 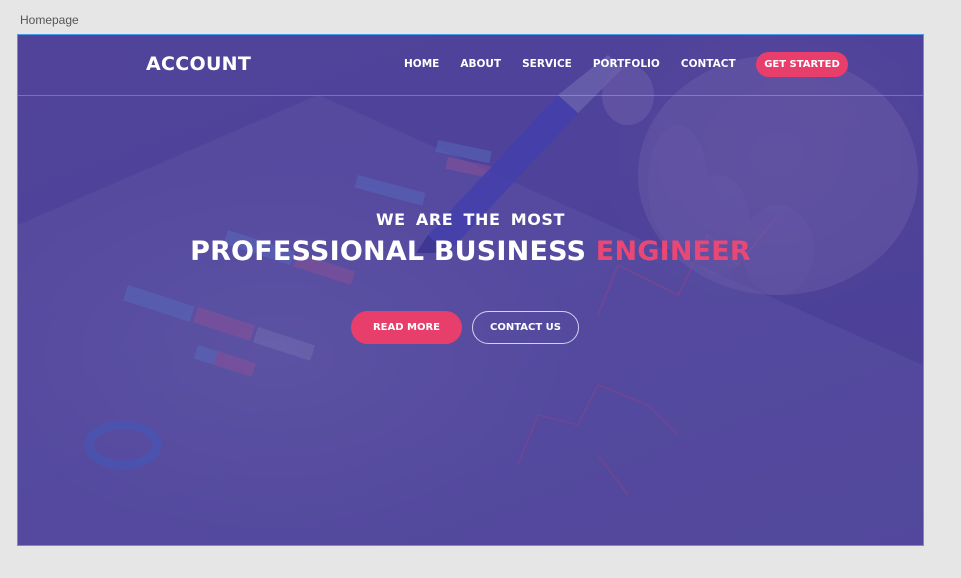 What do you see at coordinates (480, 64) in the screenshot?
I see `nav-item-about: ABOUT` at bounding box center [480, 64].